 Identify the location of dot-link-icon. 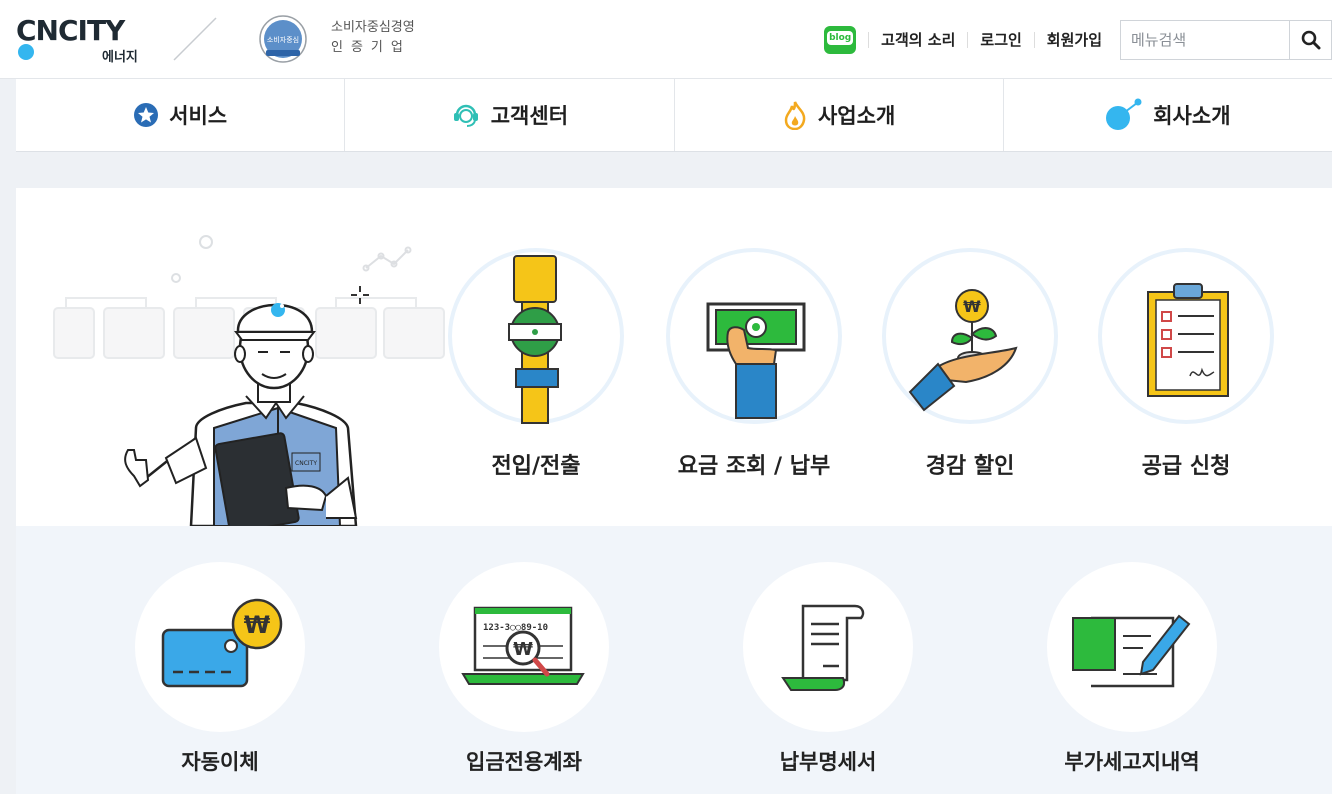
(1124, 114).